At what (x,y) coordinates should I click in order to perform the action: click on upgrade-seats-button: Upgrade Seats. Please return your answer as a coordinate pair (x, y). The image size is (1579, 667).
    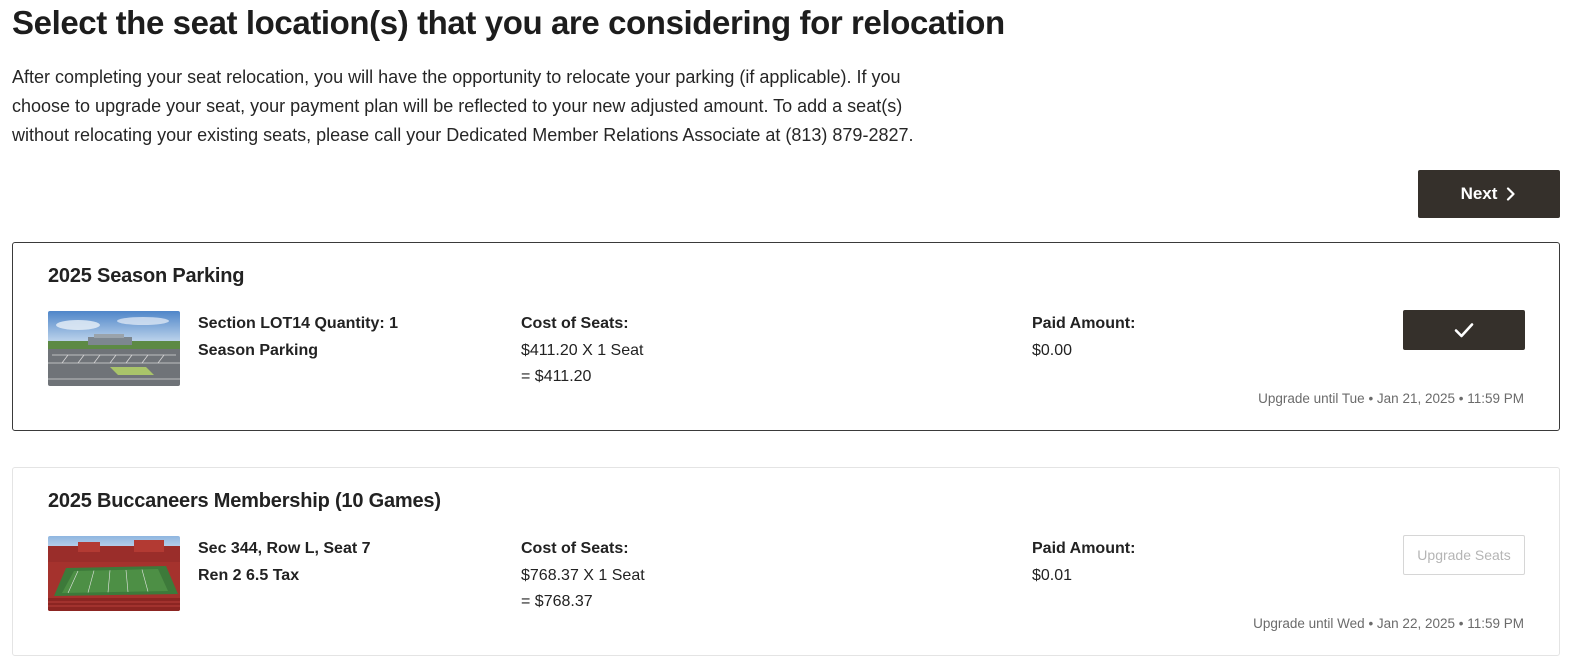
    Looking at the image, I should click on (1464, 555).